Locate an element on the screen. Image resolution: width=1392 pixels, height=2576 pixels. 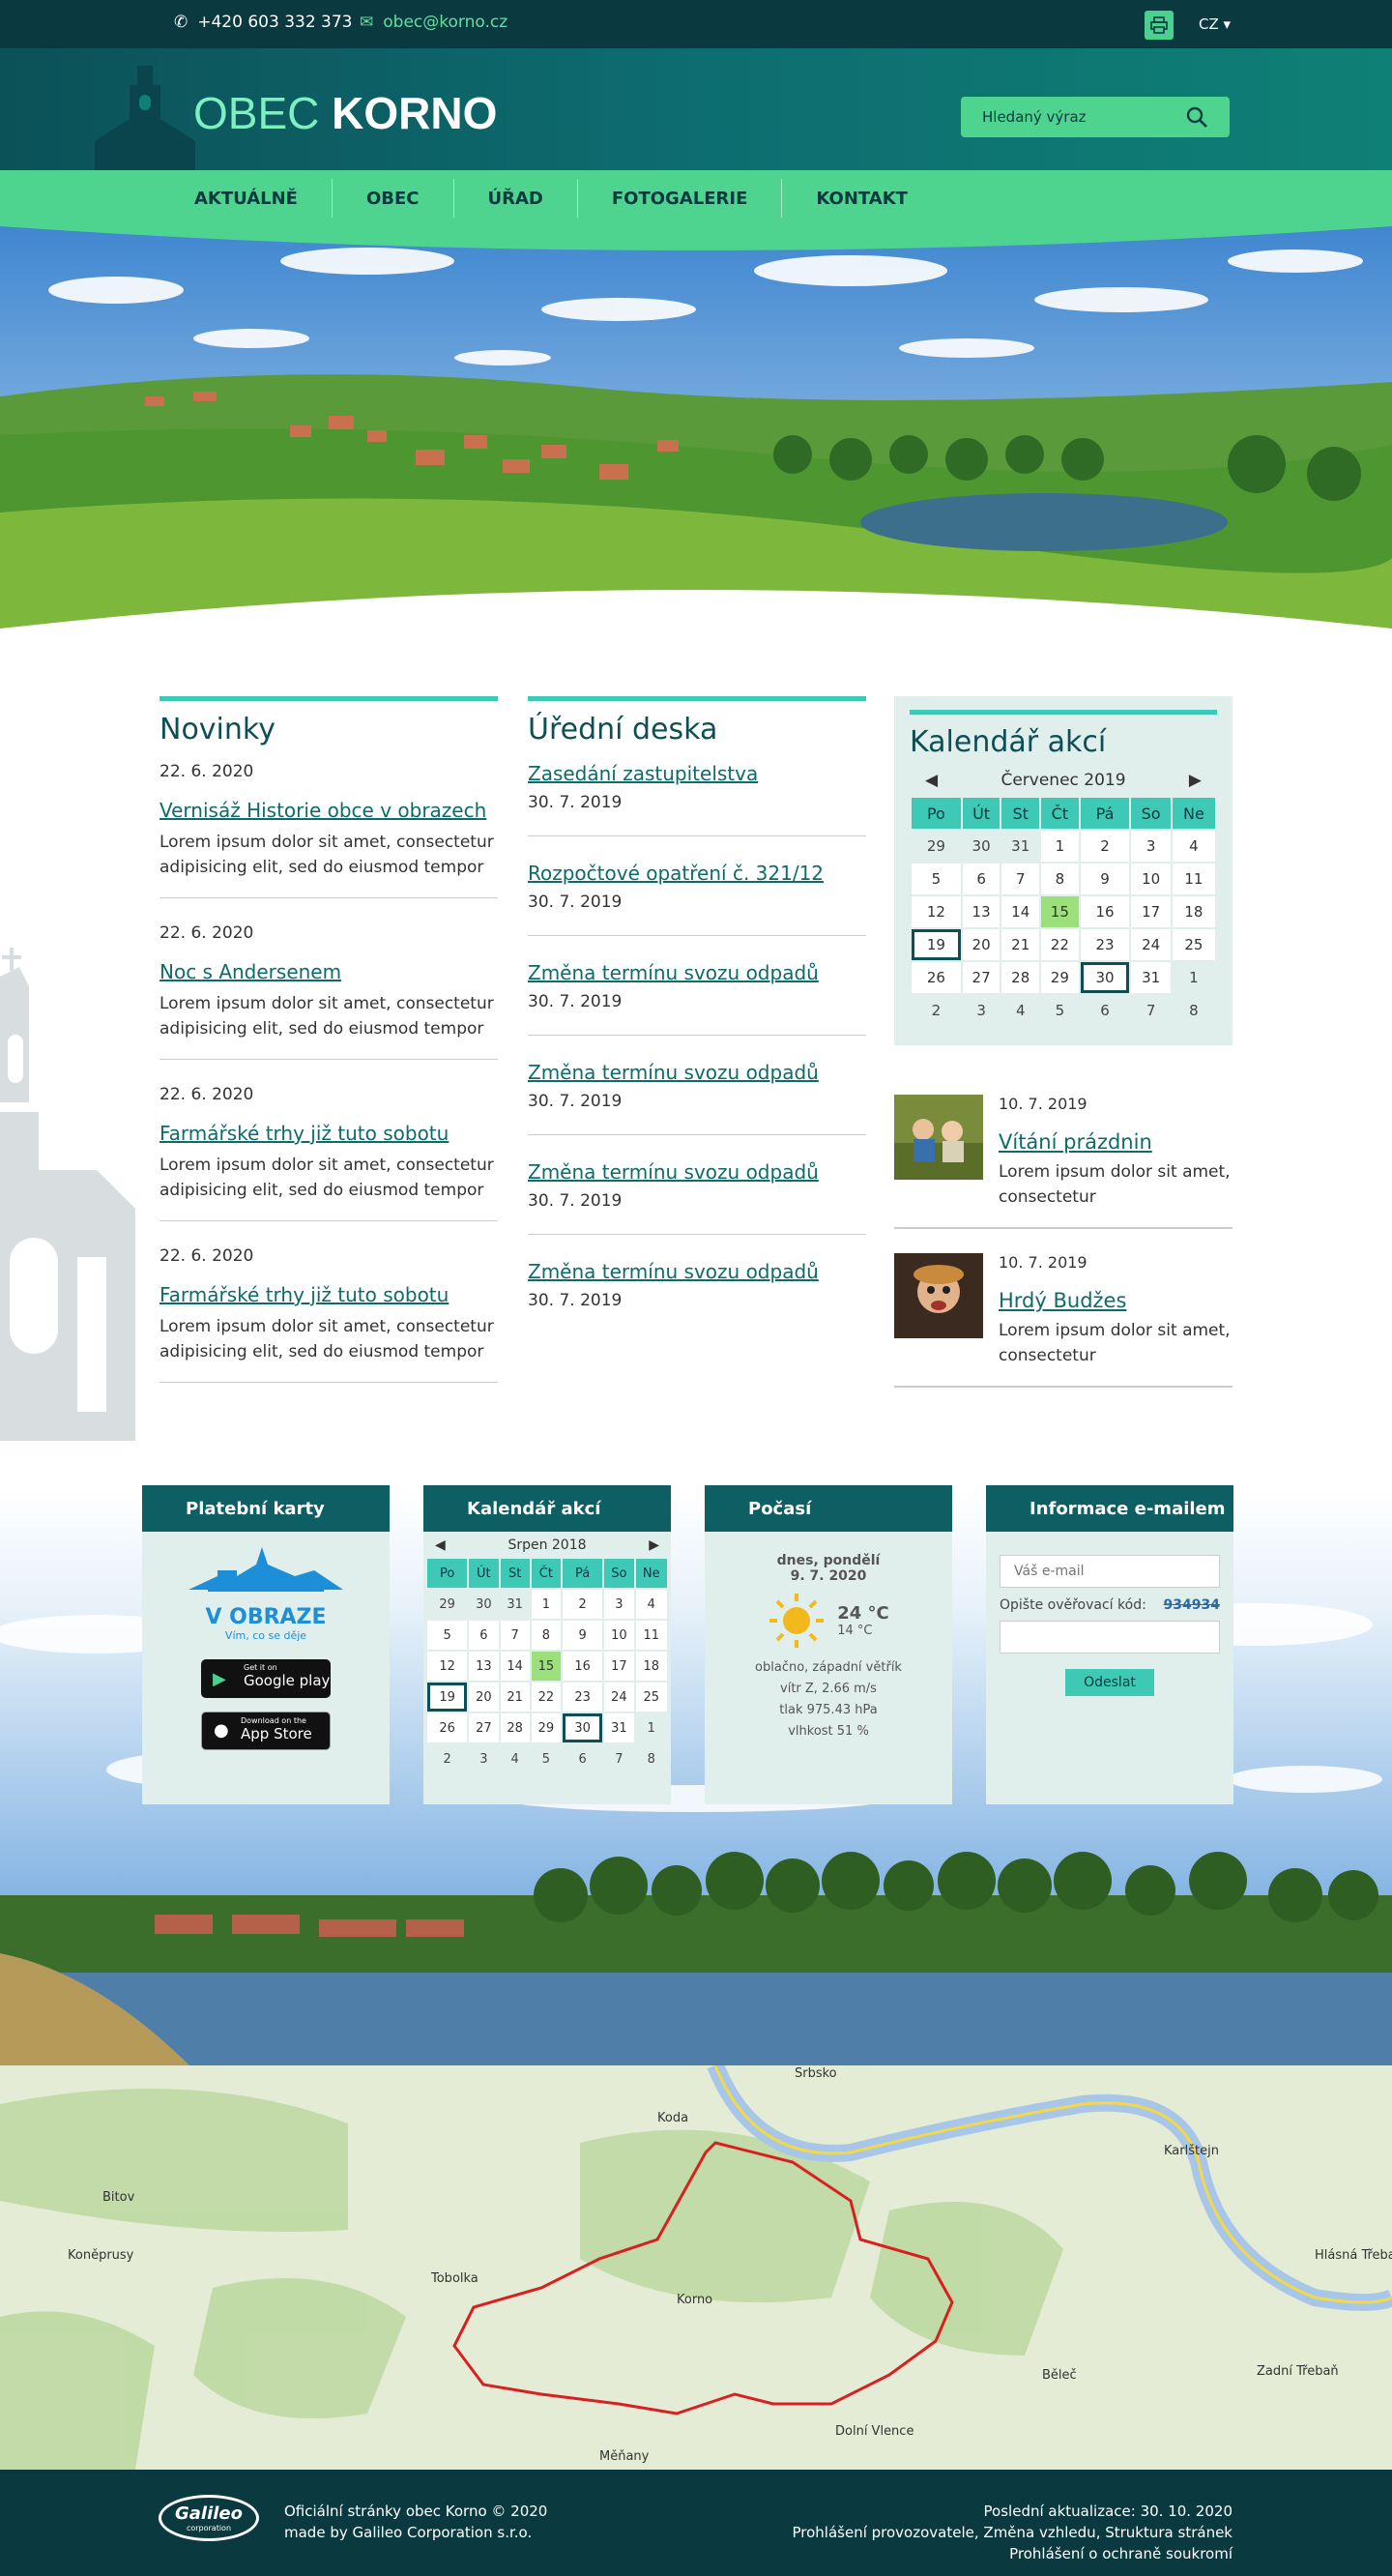
calendar-day: 9 is located at coordinates (583, 1635).